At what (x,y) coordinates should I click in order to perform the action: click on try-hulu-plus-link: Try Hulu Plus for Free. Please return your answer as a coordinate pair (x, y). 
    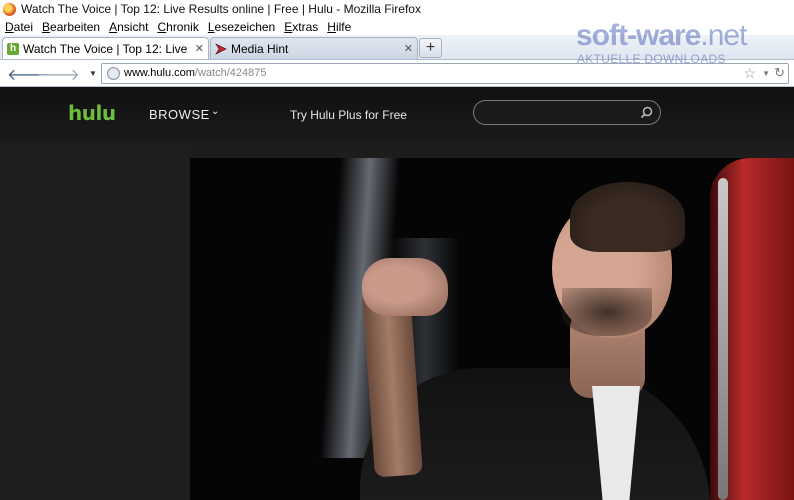
    Looking at the image, I should click on (348, 115).